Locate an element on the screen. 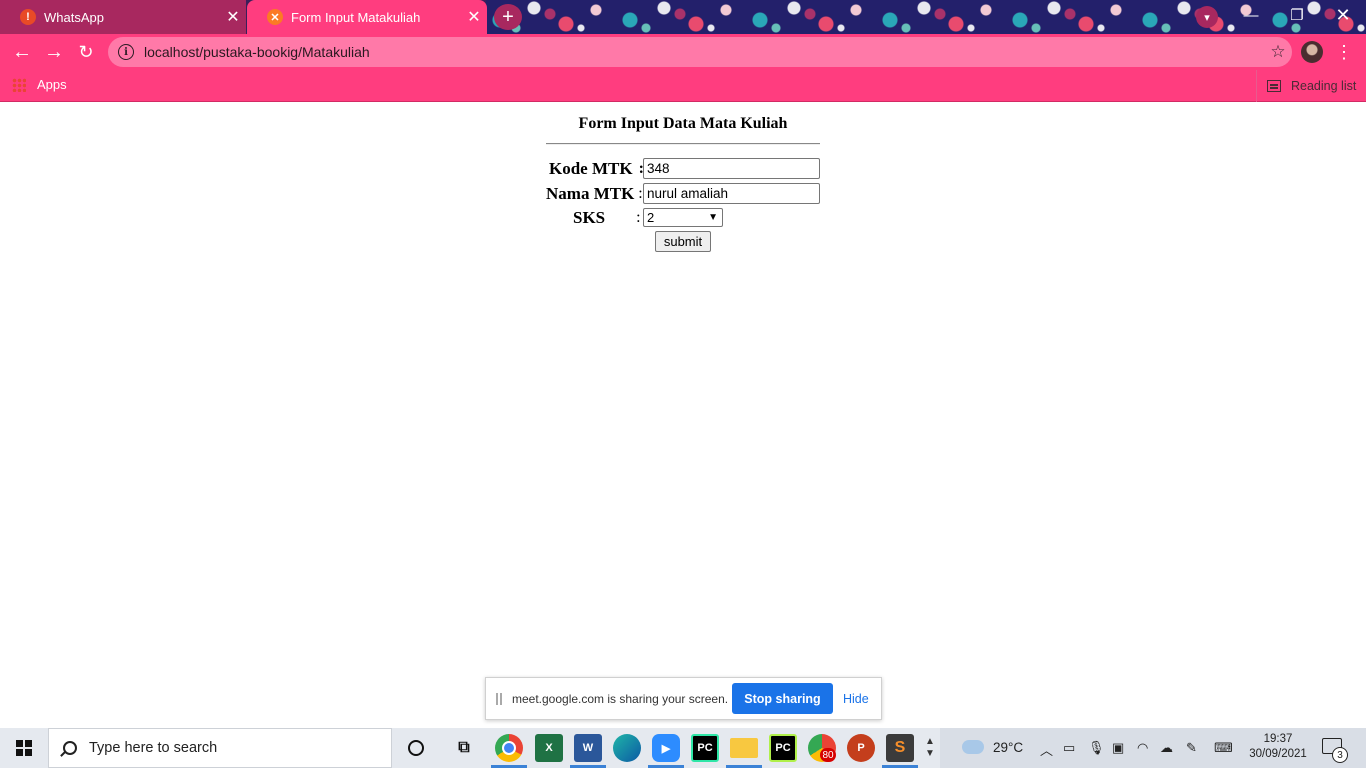 The height and width of the screenshot is (768, 1366). form-row-kode: Kode MTK : is located at coordinates (686, 169).